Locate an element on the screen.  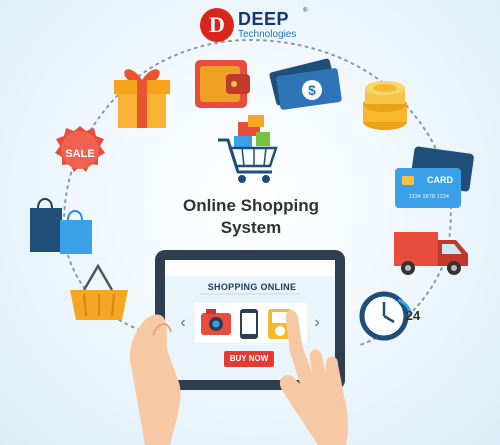
tablet-heading: SHOPPING ONLINE is located at coordinates (252, 287).